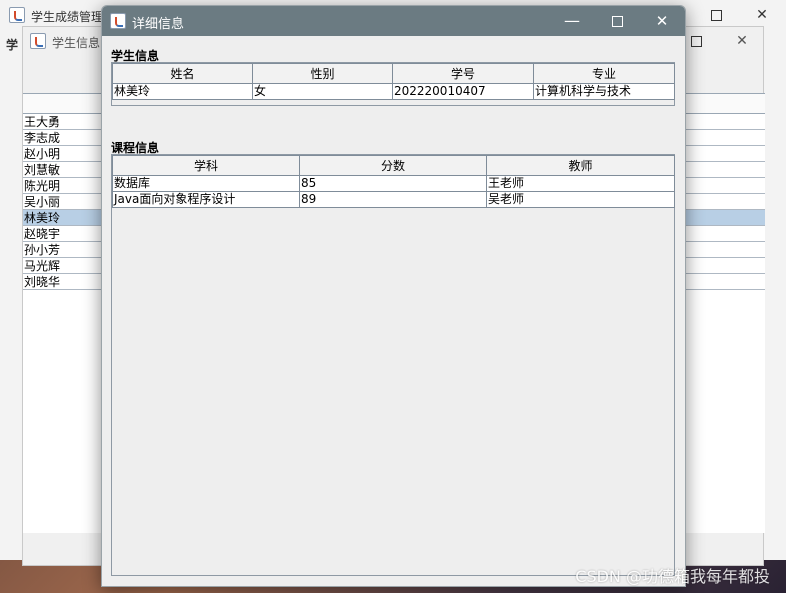 The height and width of the screenshot is (593, 786). I want to click on student-info-panel: 姓名 性别 学号 专业 林美玲女 202220010407 计算机科学与技术, so click(393, 84).